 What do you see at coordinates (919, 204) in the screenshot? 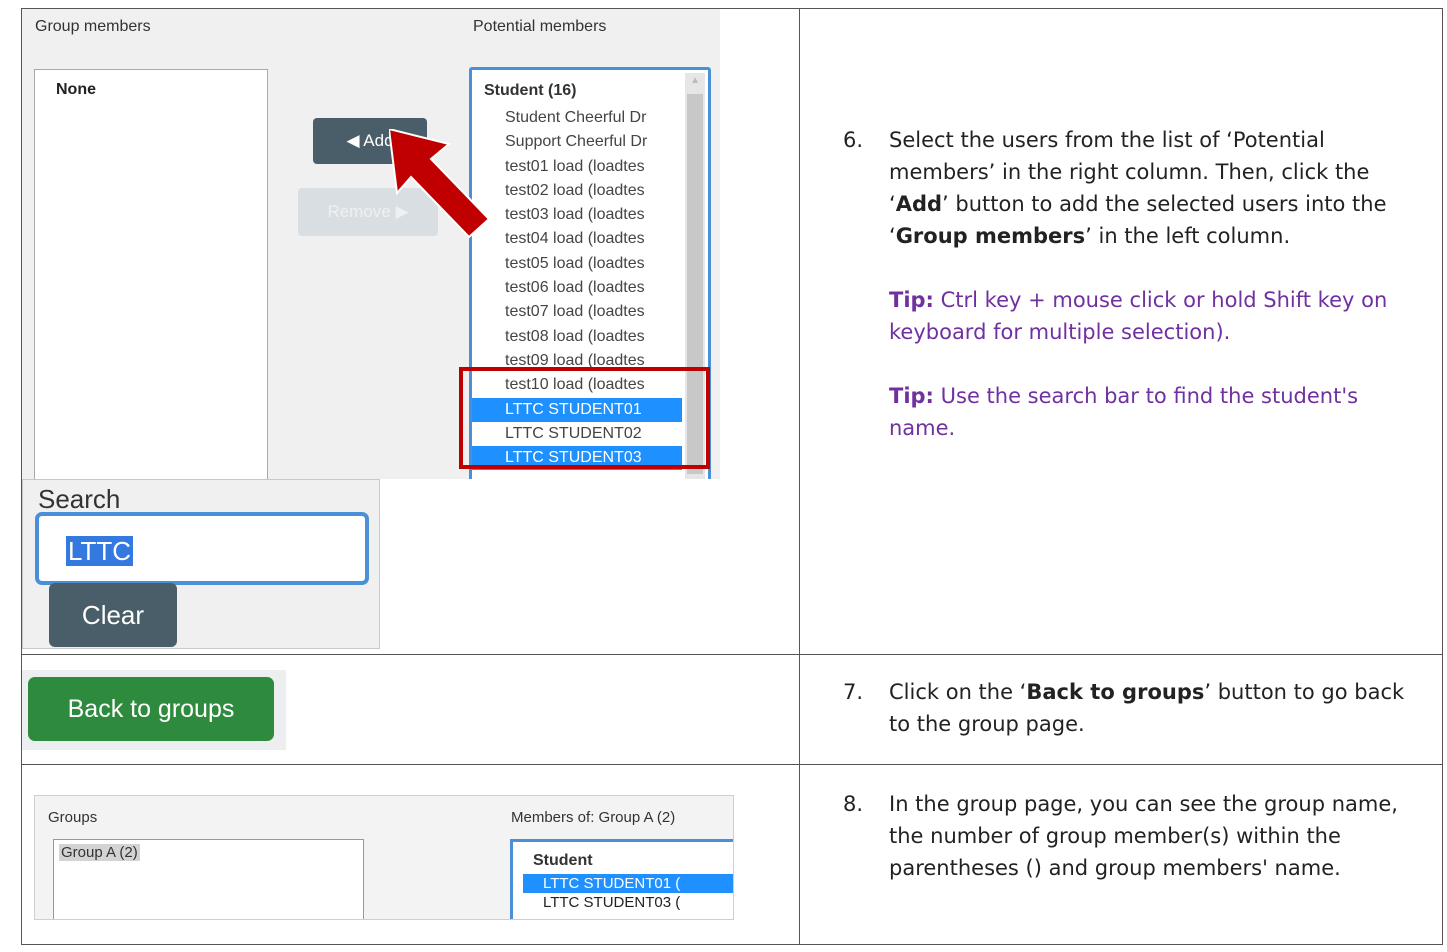
I see `step-bold: Add` at bounding box center [919, 204].